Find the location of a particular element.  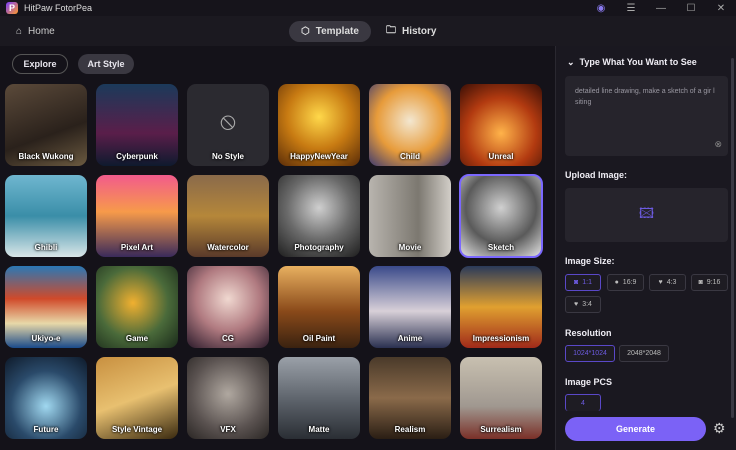

style-label: HappyNewYear is located at coordinates (319, 156).